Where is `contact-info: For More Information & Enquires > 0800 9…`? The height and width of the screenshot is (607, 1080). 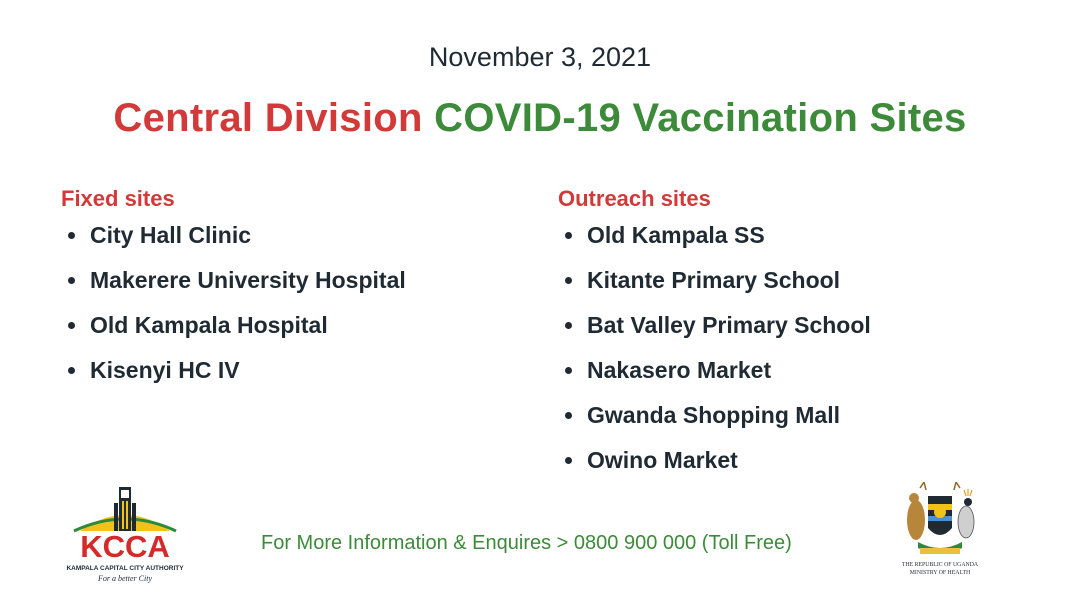 contact-info: For More Information & Enquires > 0800 9… is located at coordinates (526, 543).